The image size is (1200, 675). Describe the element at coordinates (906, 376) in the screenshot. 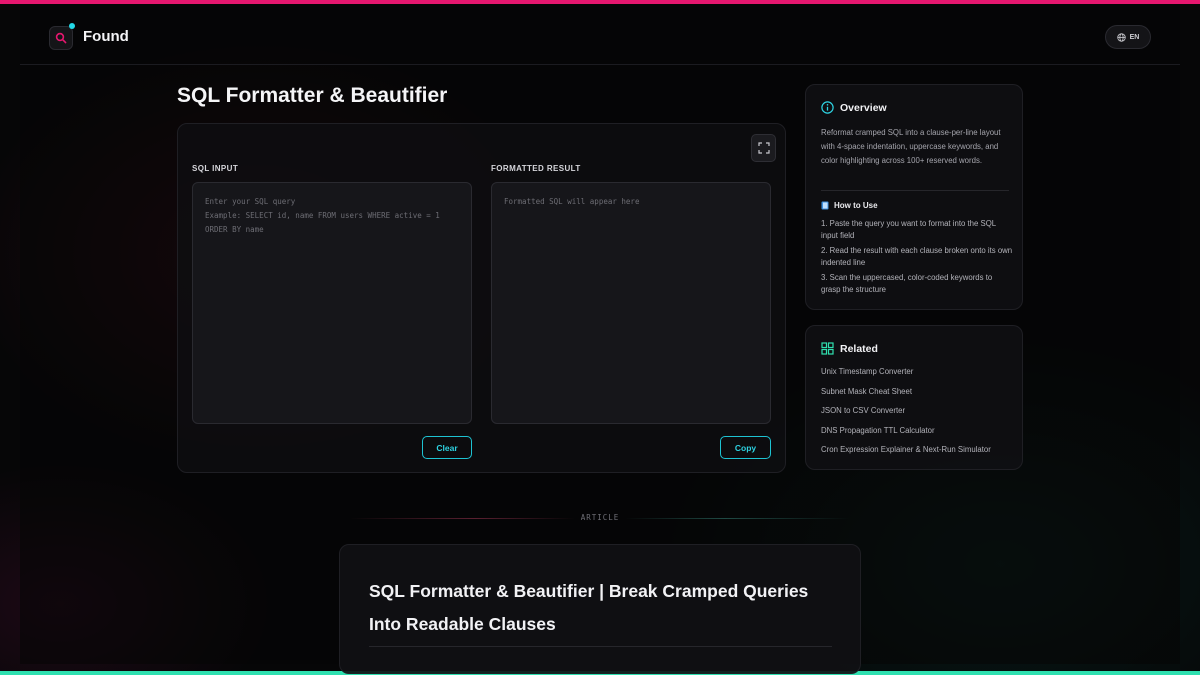

I see `related-link: Unix Timestamp Converter` at that location.